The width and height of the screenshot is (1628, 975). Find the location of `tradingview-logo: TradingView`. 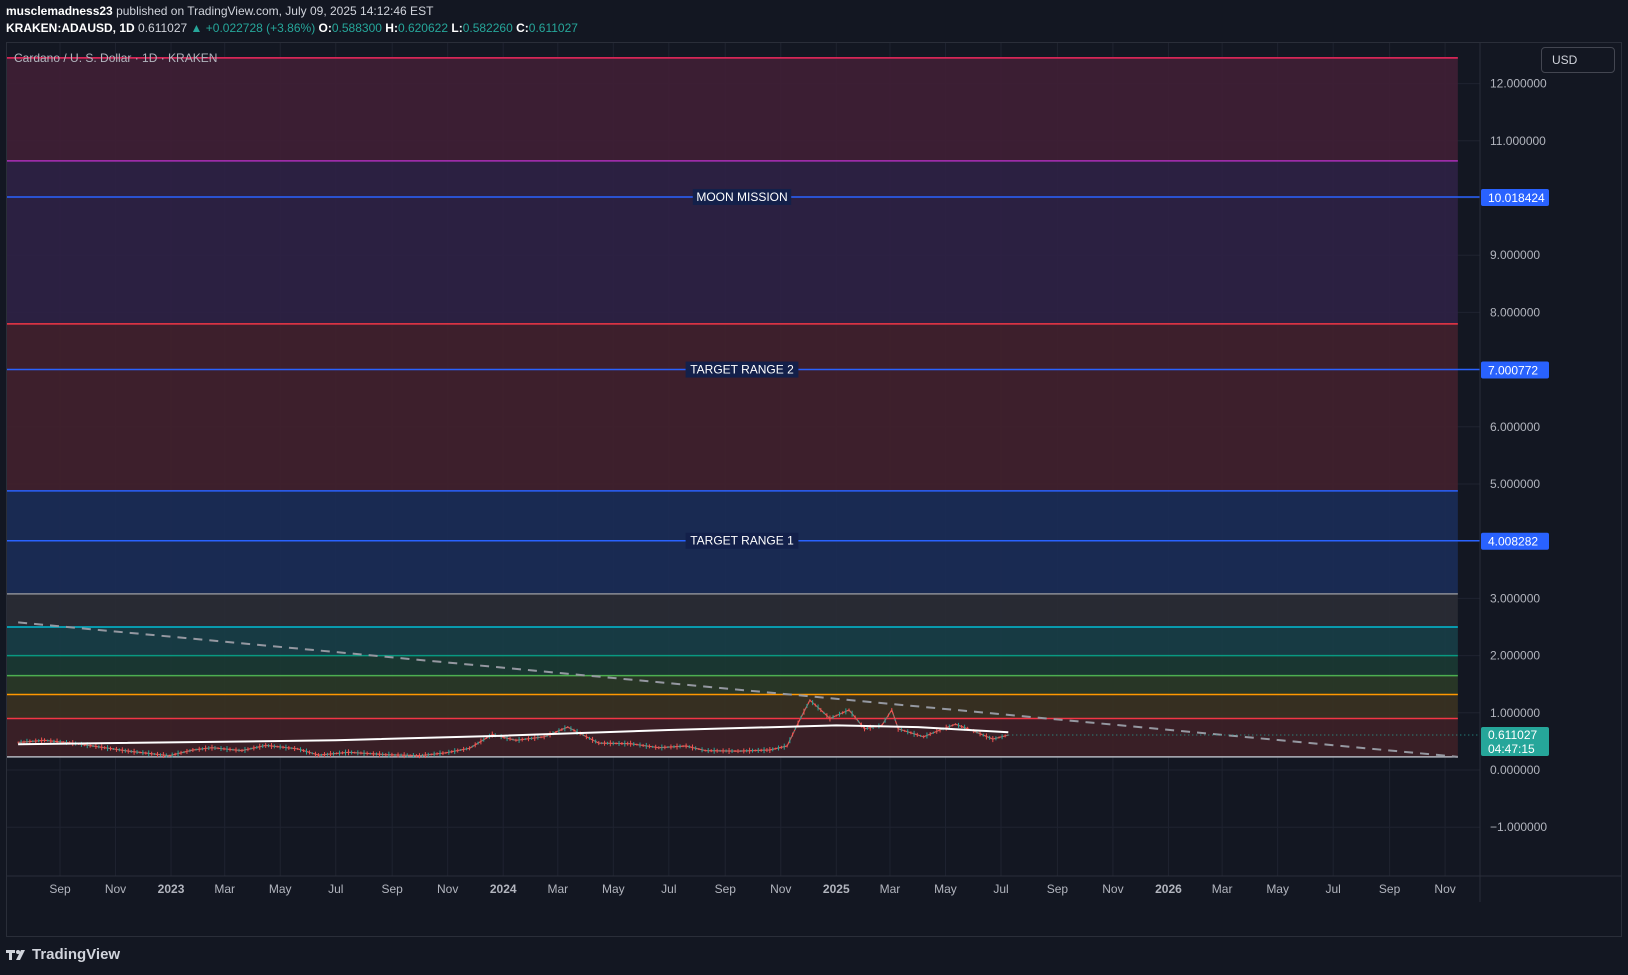

tradingview-logo: TradingView is located at coordinates (63, 954).